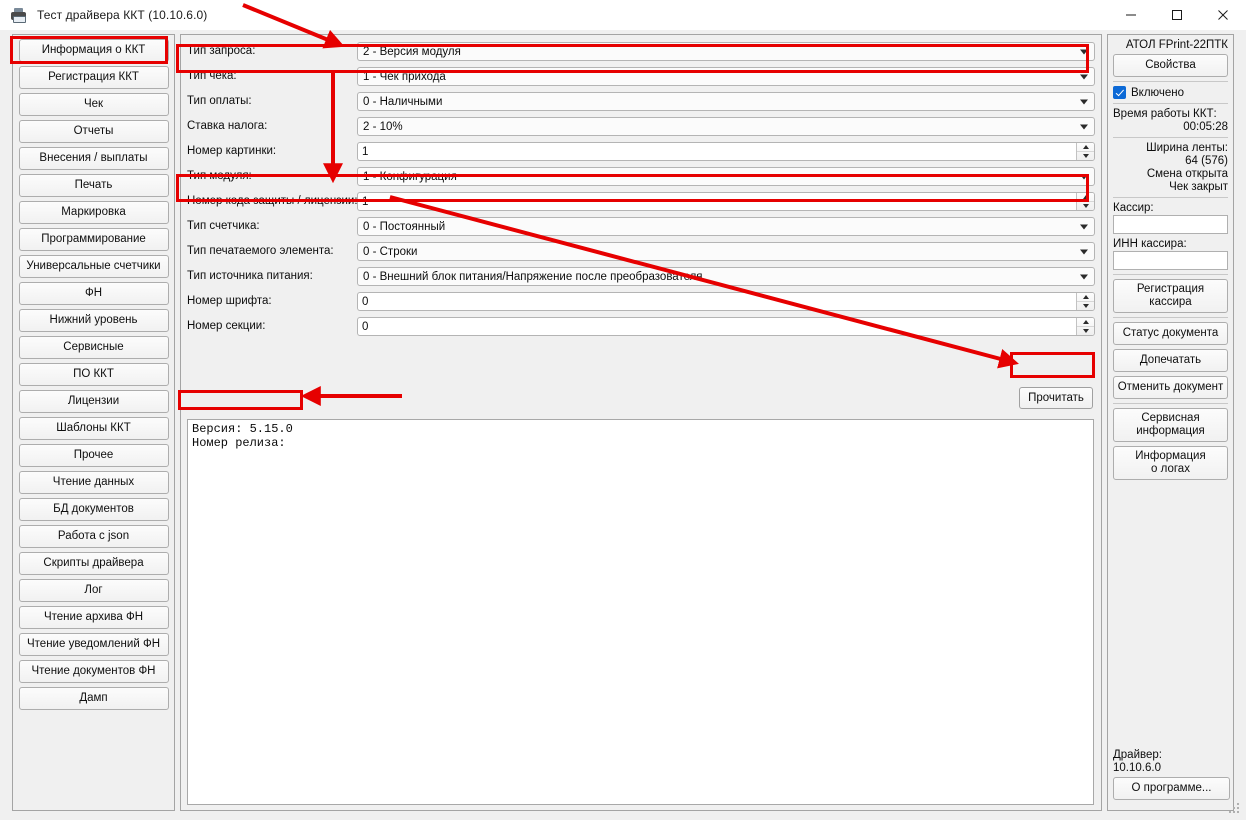  I want to click on sidebar-item-21: Чтение архива ФН, so click(93, 617).